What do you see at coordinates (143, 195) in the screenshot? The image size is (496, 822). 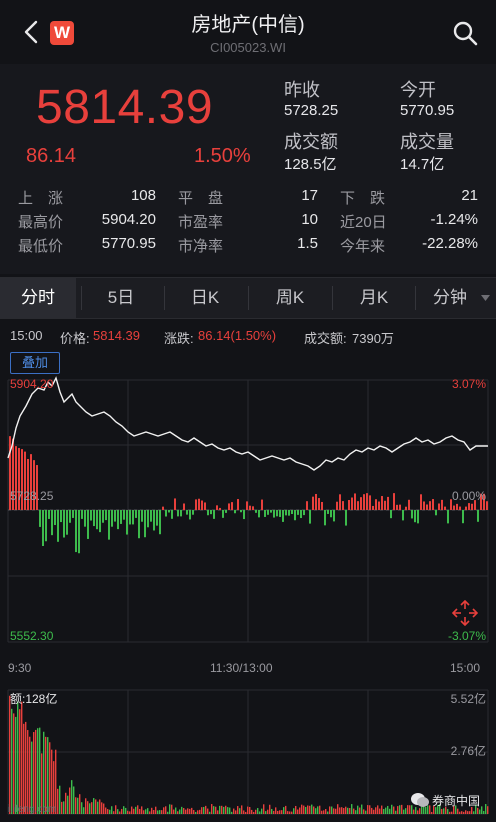 I see `stat-up-value: 108` at bounding box center [143, 195].